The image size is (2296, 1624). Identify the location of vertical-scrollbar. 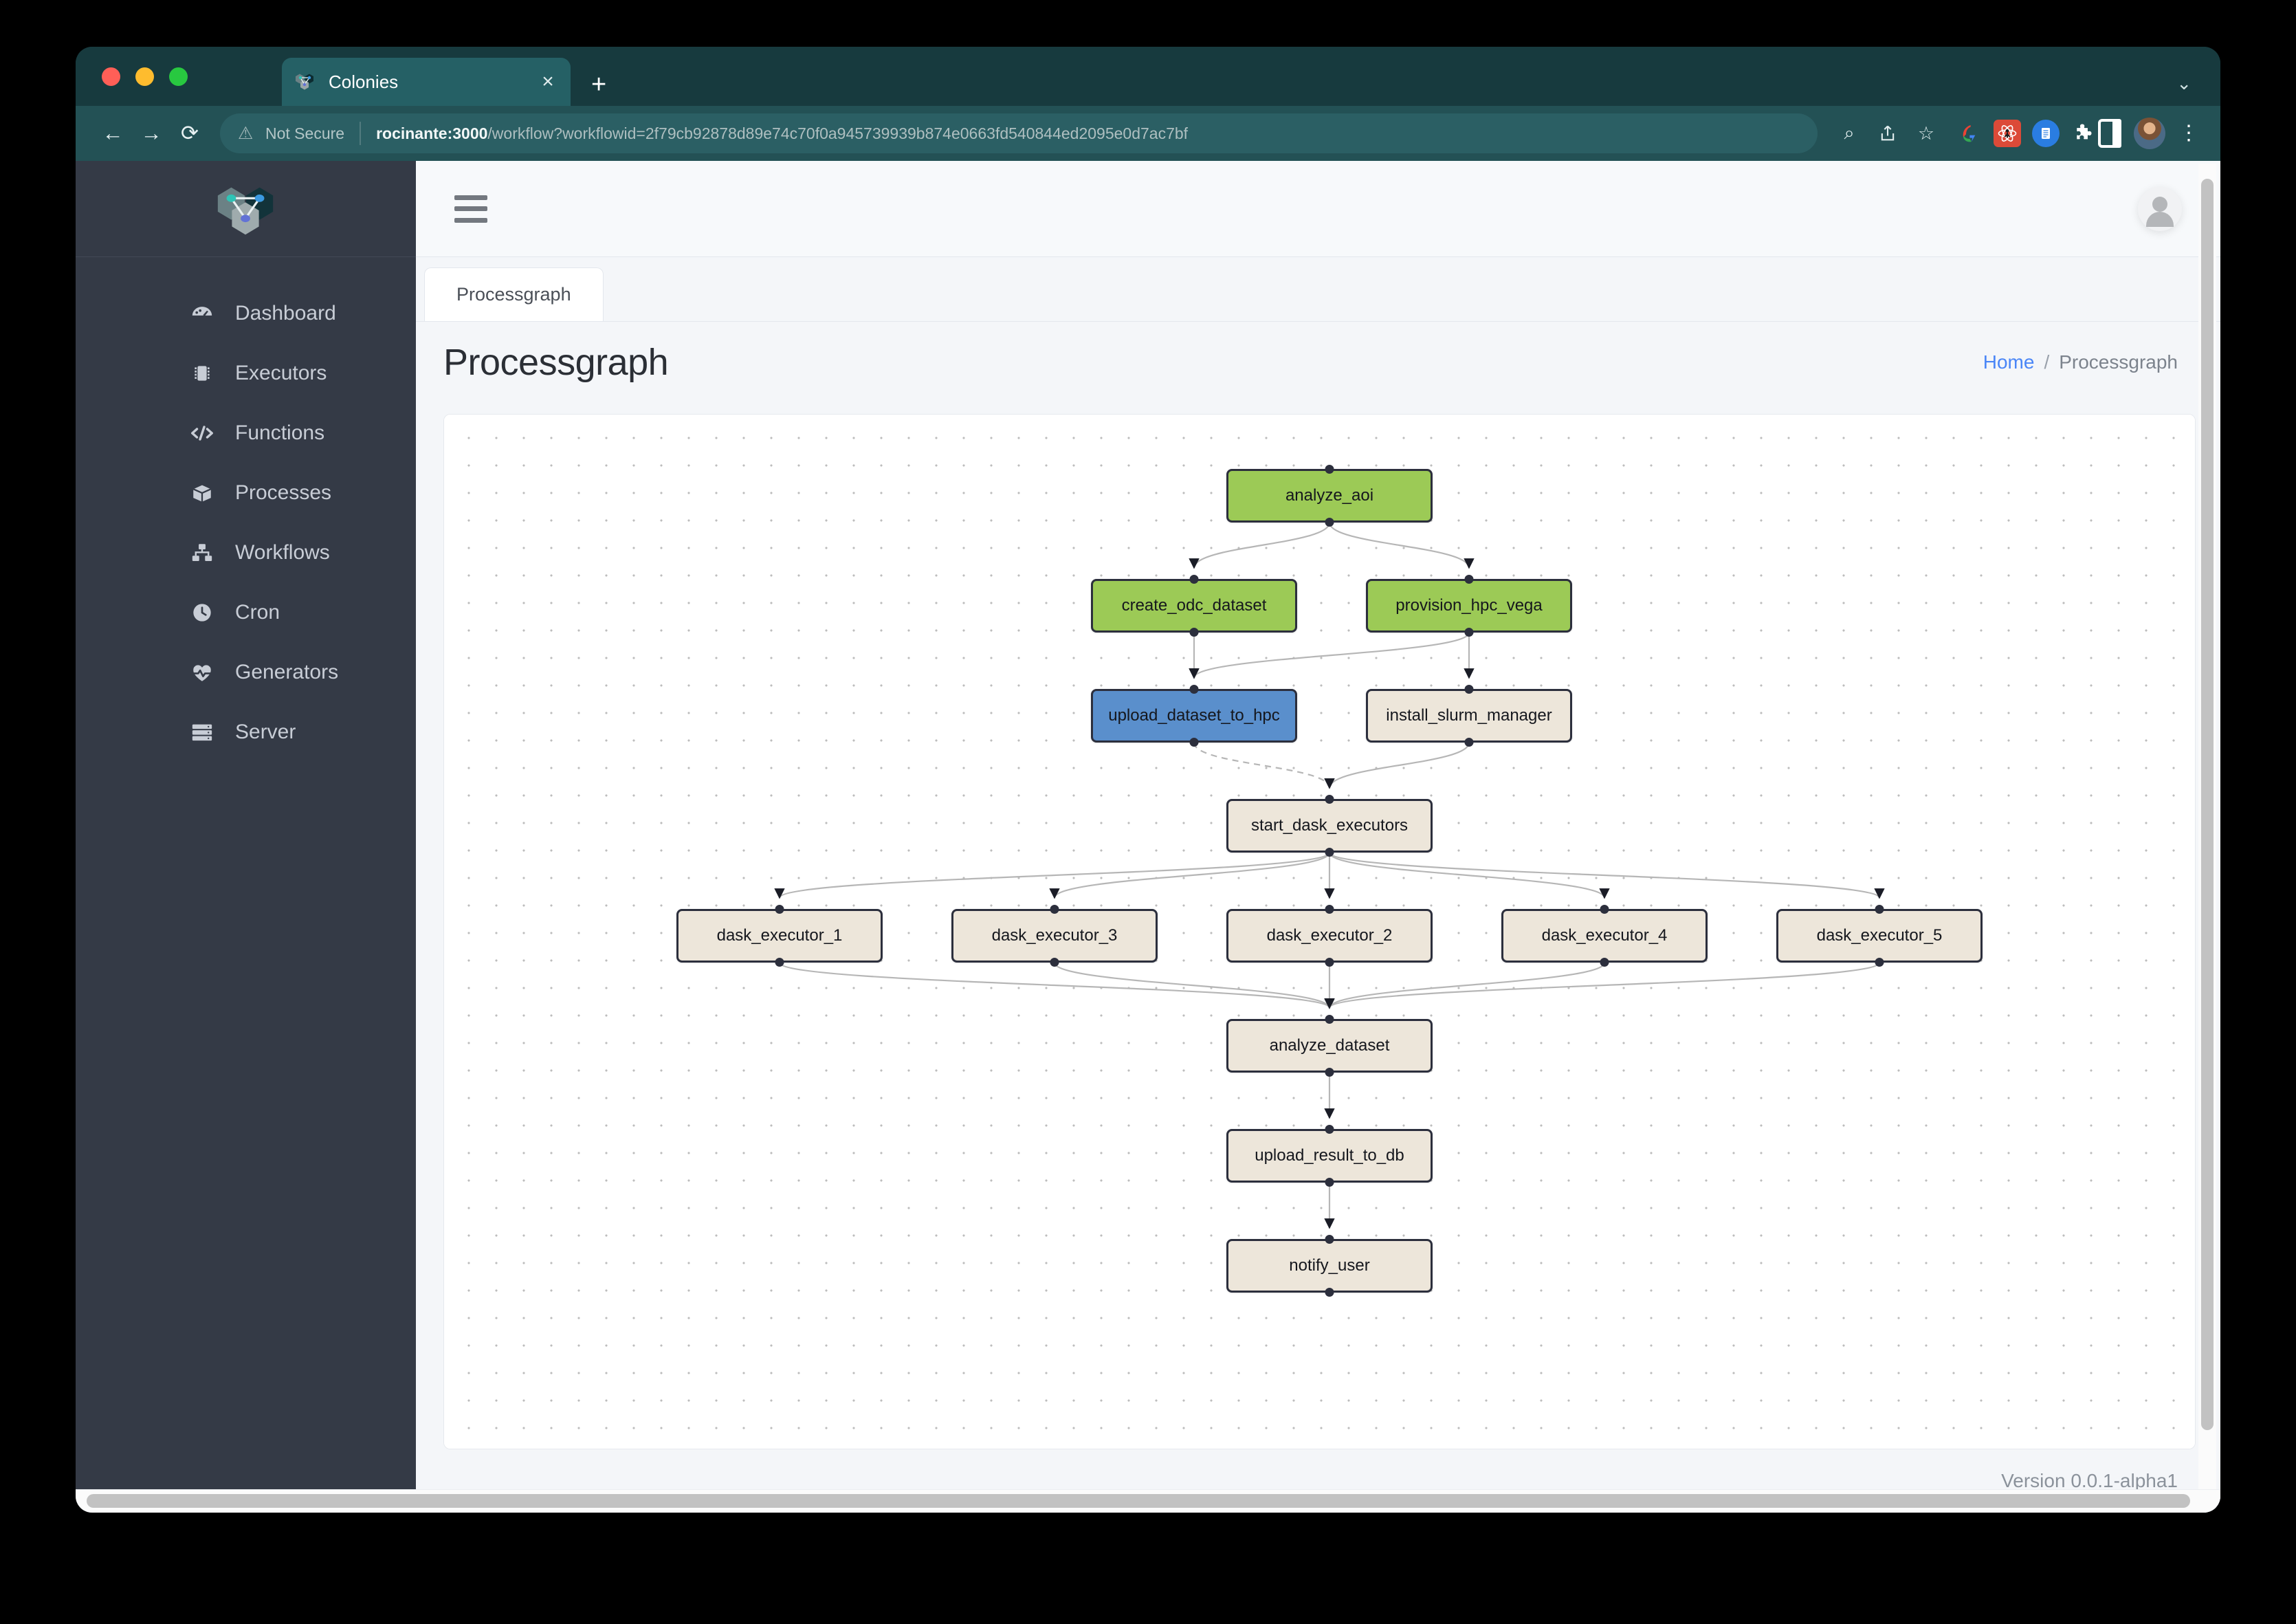
(2207, 837).